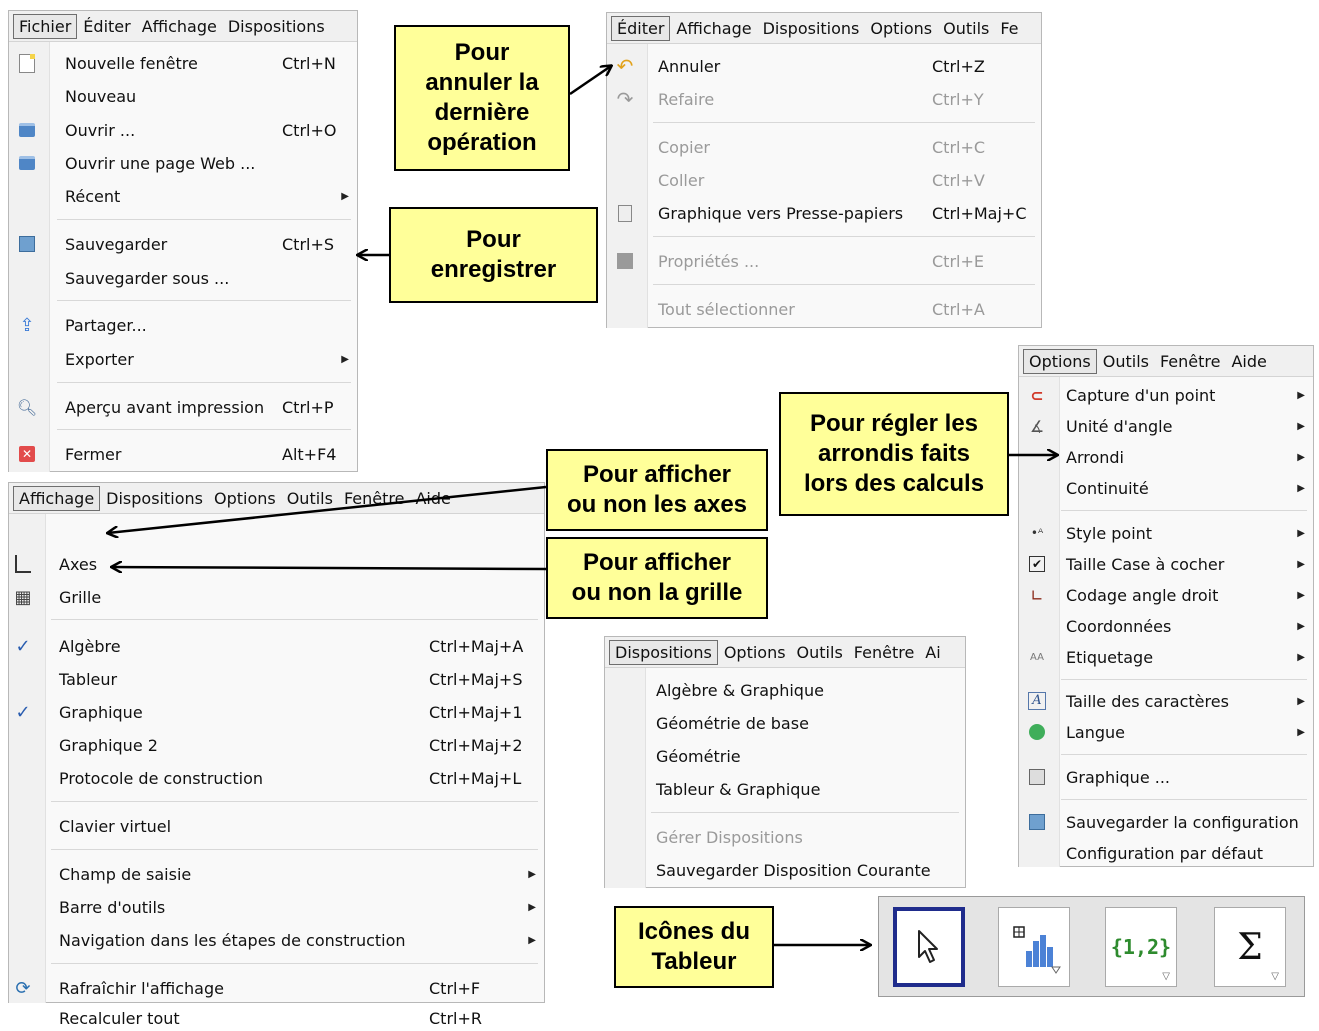  What do you see at coordinates (455, 1018) in the screenshot?
I see `item-shortcut: Ctrl+R` at bounding box center [455, 1018].